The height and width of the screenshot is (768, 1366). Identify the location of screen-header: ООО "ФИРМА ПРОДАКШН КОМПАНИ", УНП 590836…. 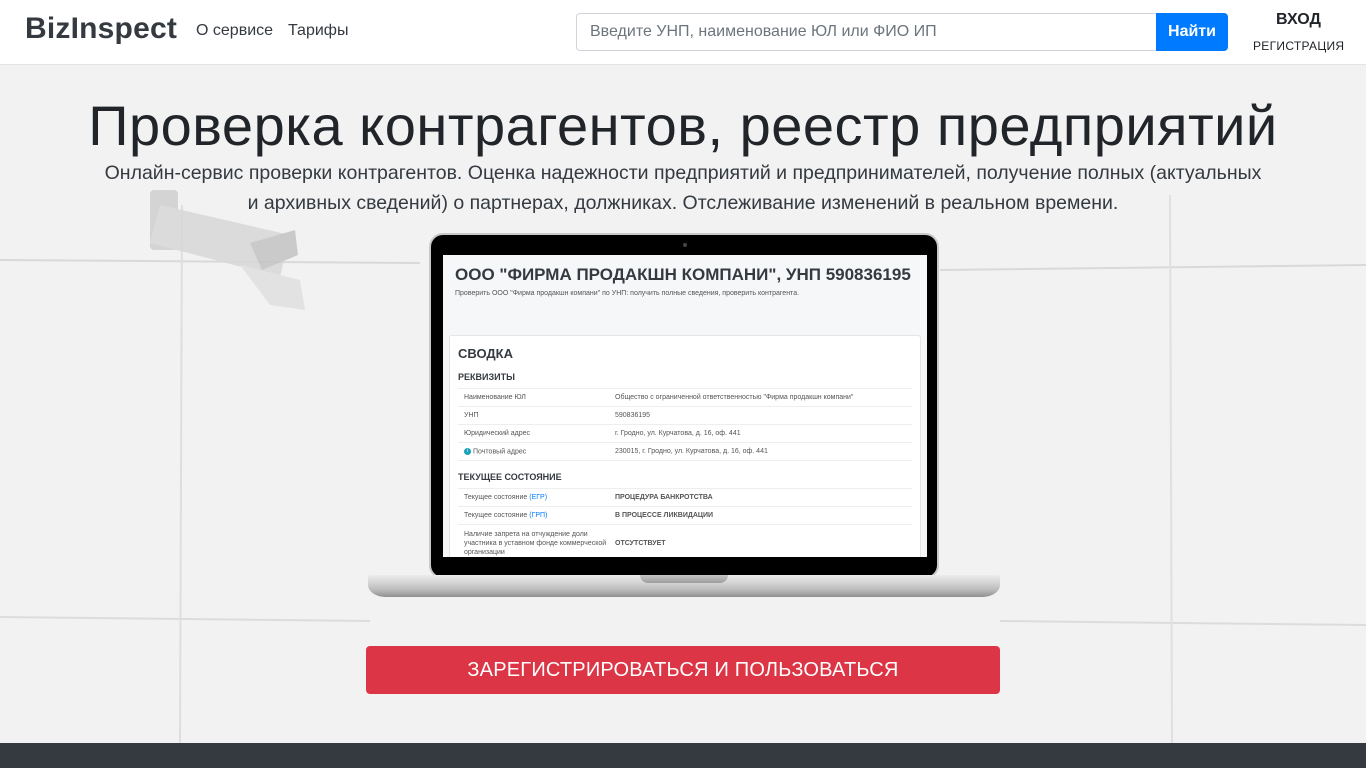
(685, 280).